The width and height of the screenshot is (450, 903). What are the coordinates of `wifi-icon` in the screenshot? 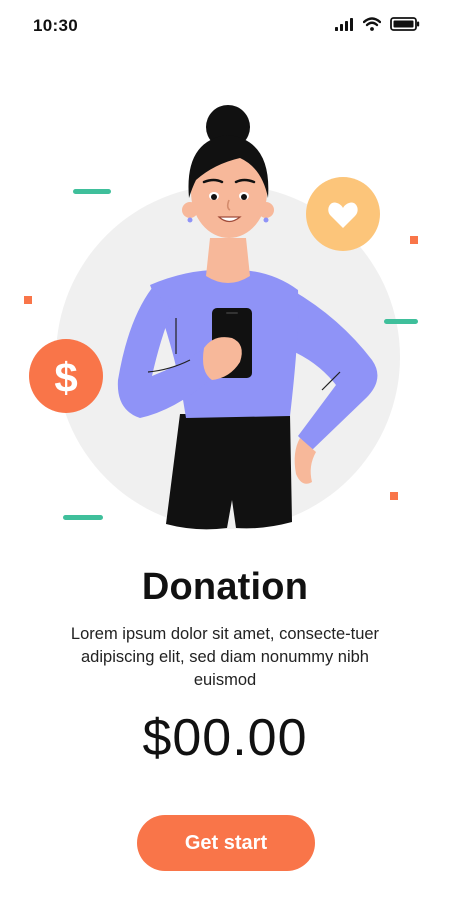 It's located at (372, 24).